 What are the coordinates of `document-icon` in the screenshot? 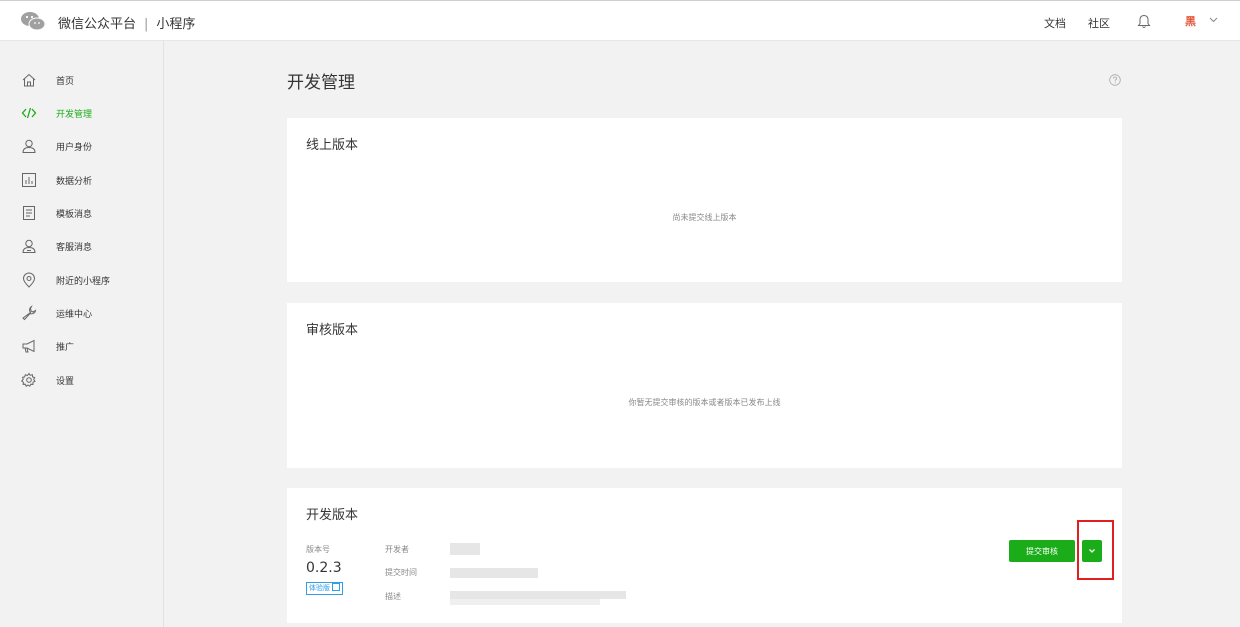 It's located at (29, 213).